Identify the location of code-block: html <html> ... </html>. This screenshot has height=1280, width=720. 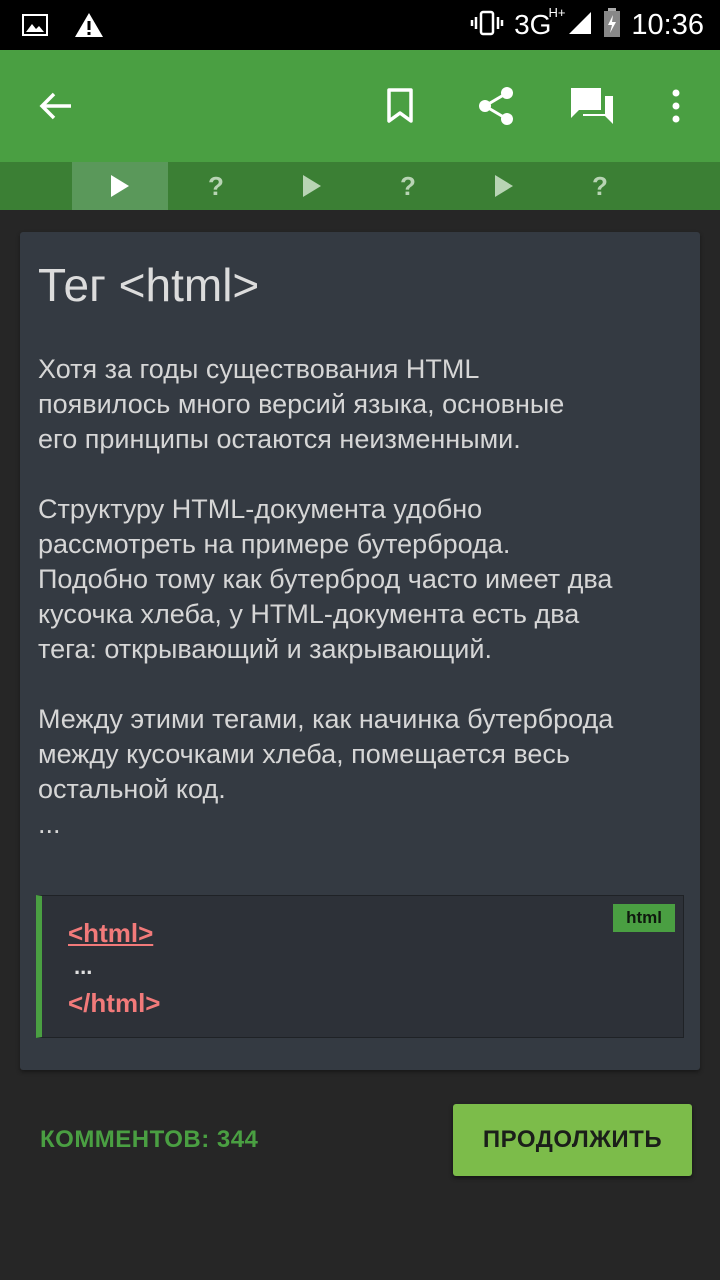
(360, 966).